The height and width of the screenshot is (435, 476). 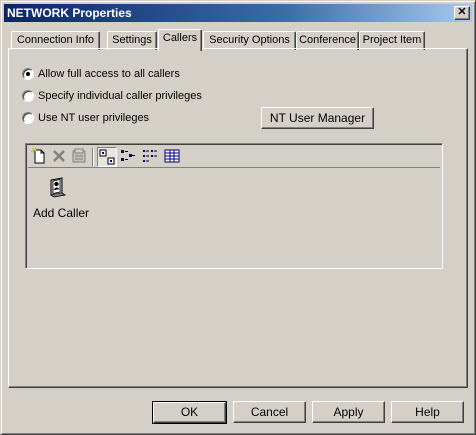 What do you see at coordinates (327, 40) in the screenshot?
I see `tab-label: Conference` at bounding box center [327, 40].